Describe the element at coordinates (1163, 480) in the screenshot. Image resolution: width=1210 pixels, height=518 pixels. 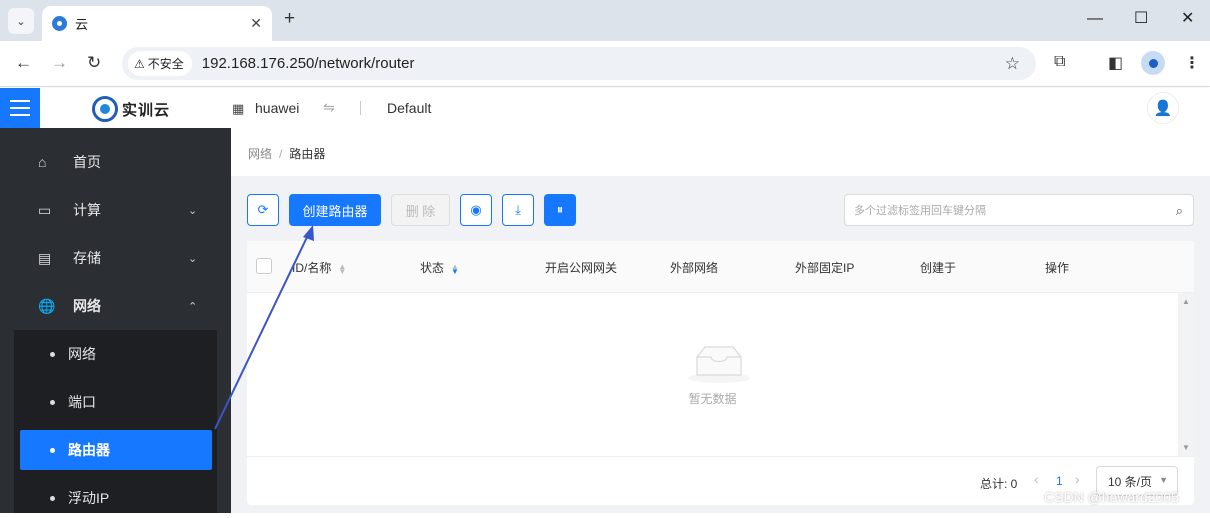
I see `chevron-down-icon: ▼` at that location.